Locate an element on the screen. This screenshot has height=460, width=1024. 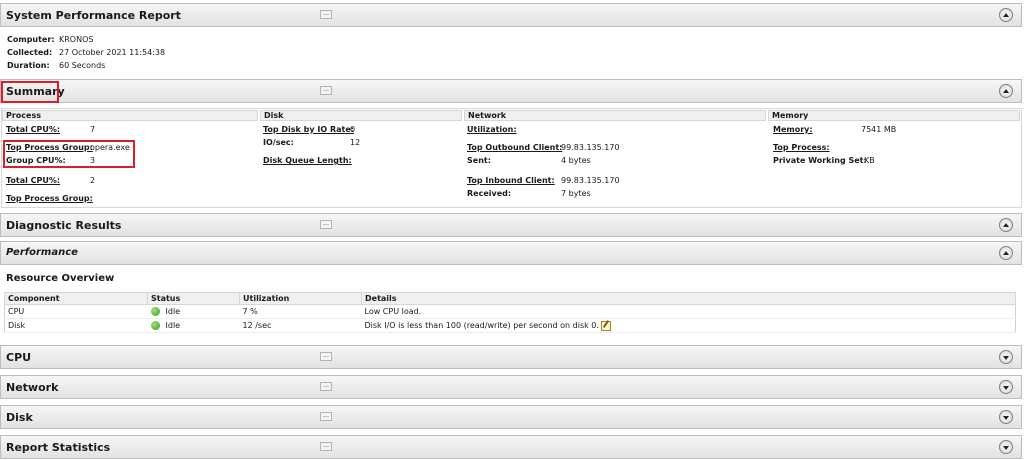
top-process-group-2-link: Top Process Group: is located at coordinates (49, 199).